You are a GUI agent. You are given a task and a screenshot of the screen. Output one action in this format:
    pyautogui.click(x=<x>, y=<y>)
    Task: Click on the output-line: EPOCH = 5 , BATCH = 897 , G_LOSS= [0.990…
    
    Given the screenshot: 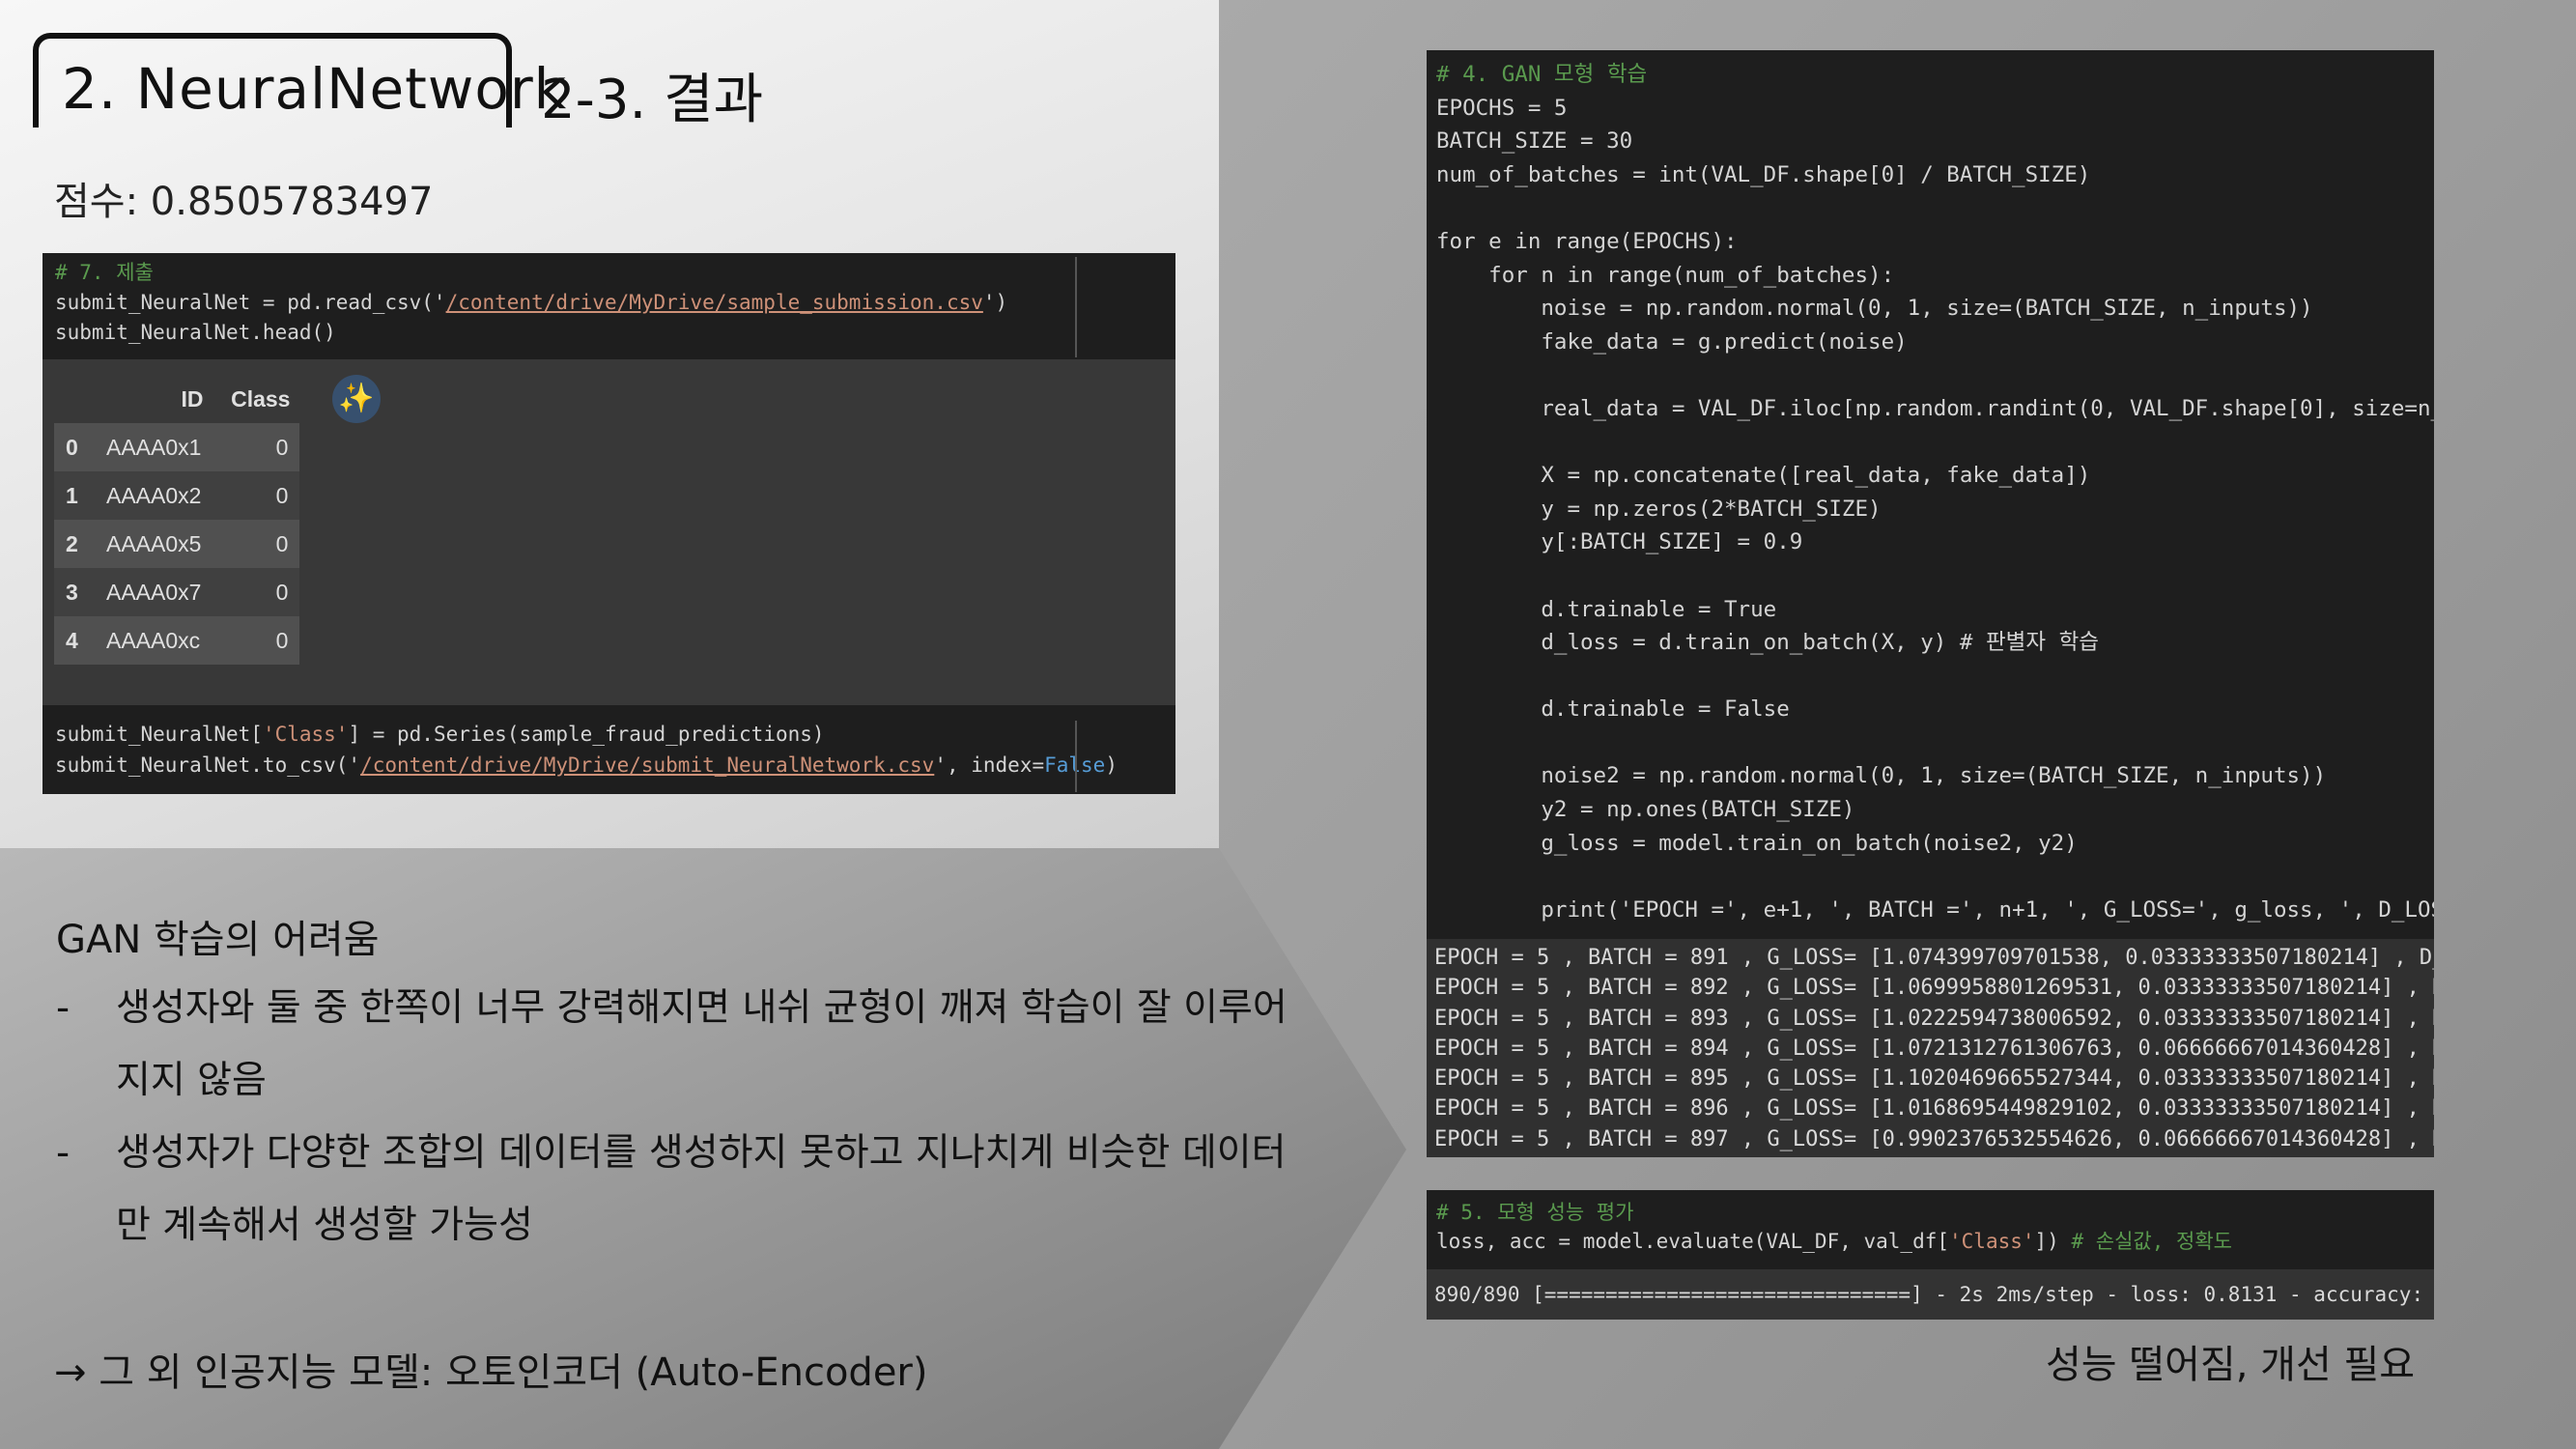 What is the action you would take?
    pyautogui.click(x=1934, y=1138)
    